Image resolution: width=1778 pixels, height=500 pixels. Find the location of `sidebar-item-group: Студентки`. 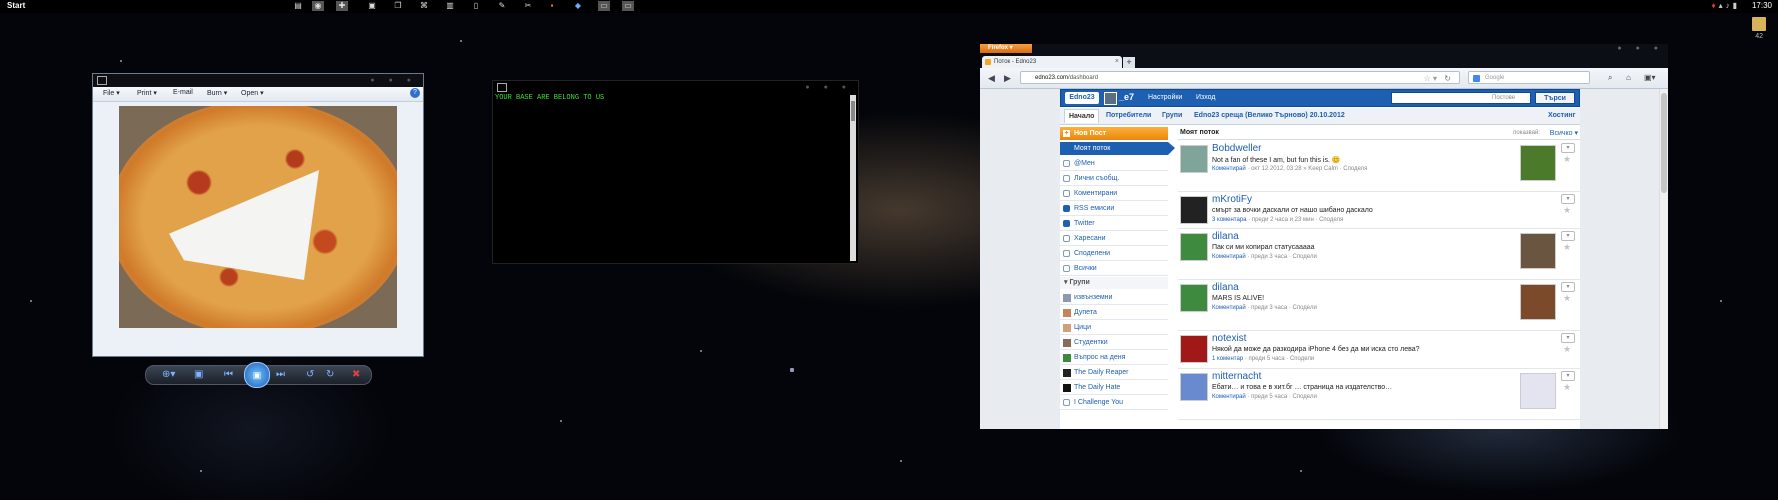

sidebar-item-group: Студентки is located at coordinates (1114, 343).